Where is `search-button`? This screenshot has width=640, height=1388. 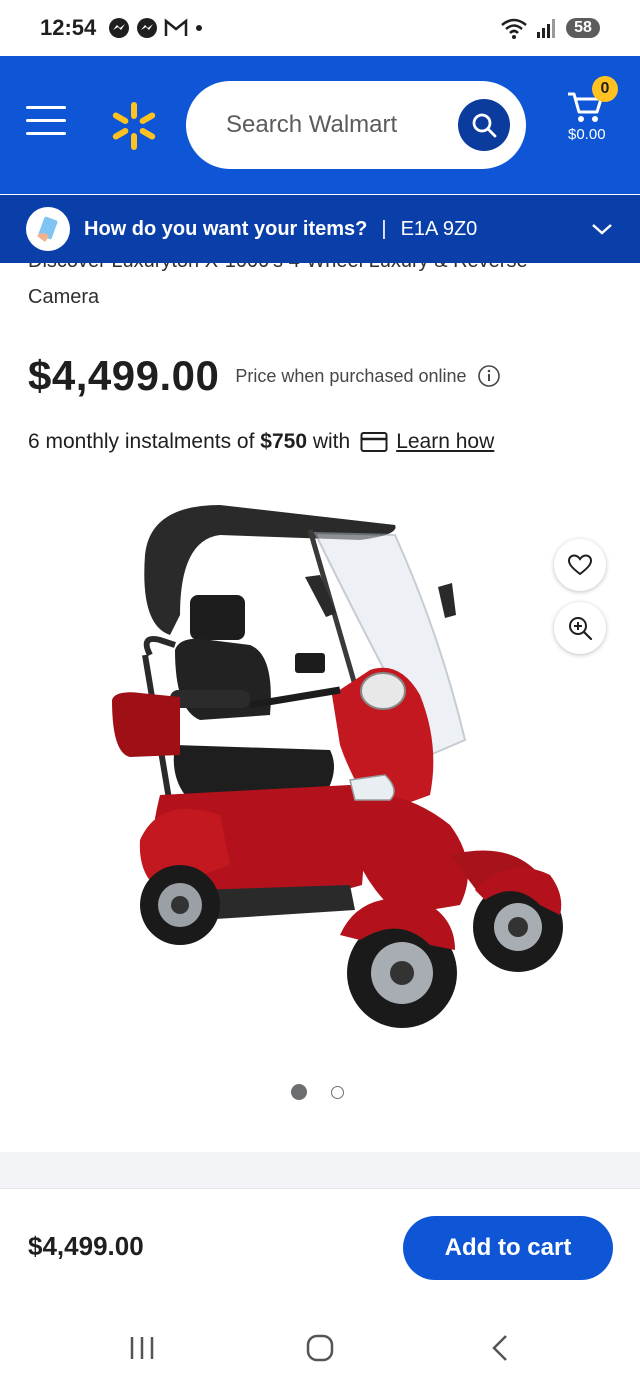
search-button is located at coordinates (484, 125).